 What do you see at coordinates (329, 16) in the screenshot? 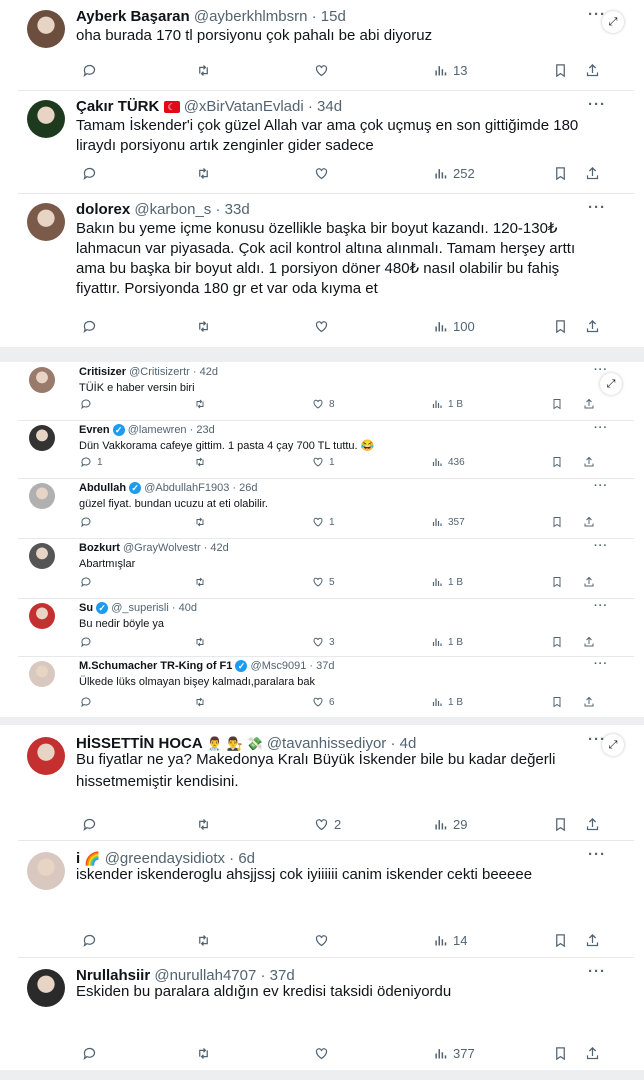
I see `timestamp: · 15d` at bounding box center [329, 16].